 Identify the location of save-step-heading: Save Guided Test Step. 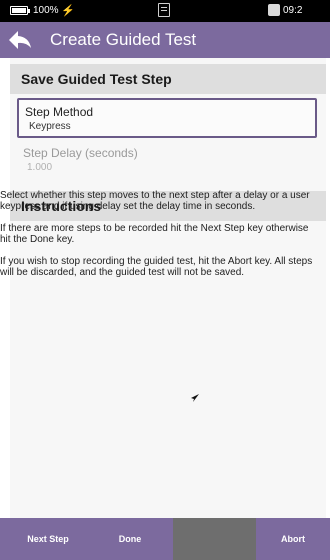
(168, 79).